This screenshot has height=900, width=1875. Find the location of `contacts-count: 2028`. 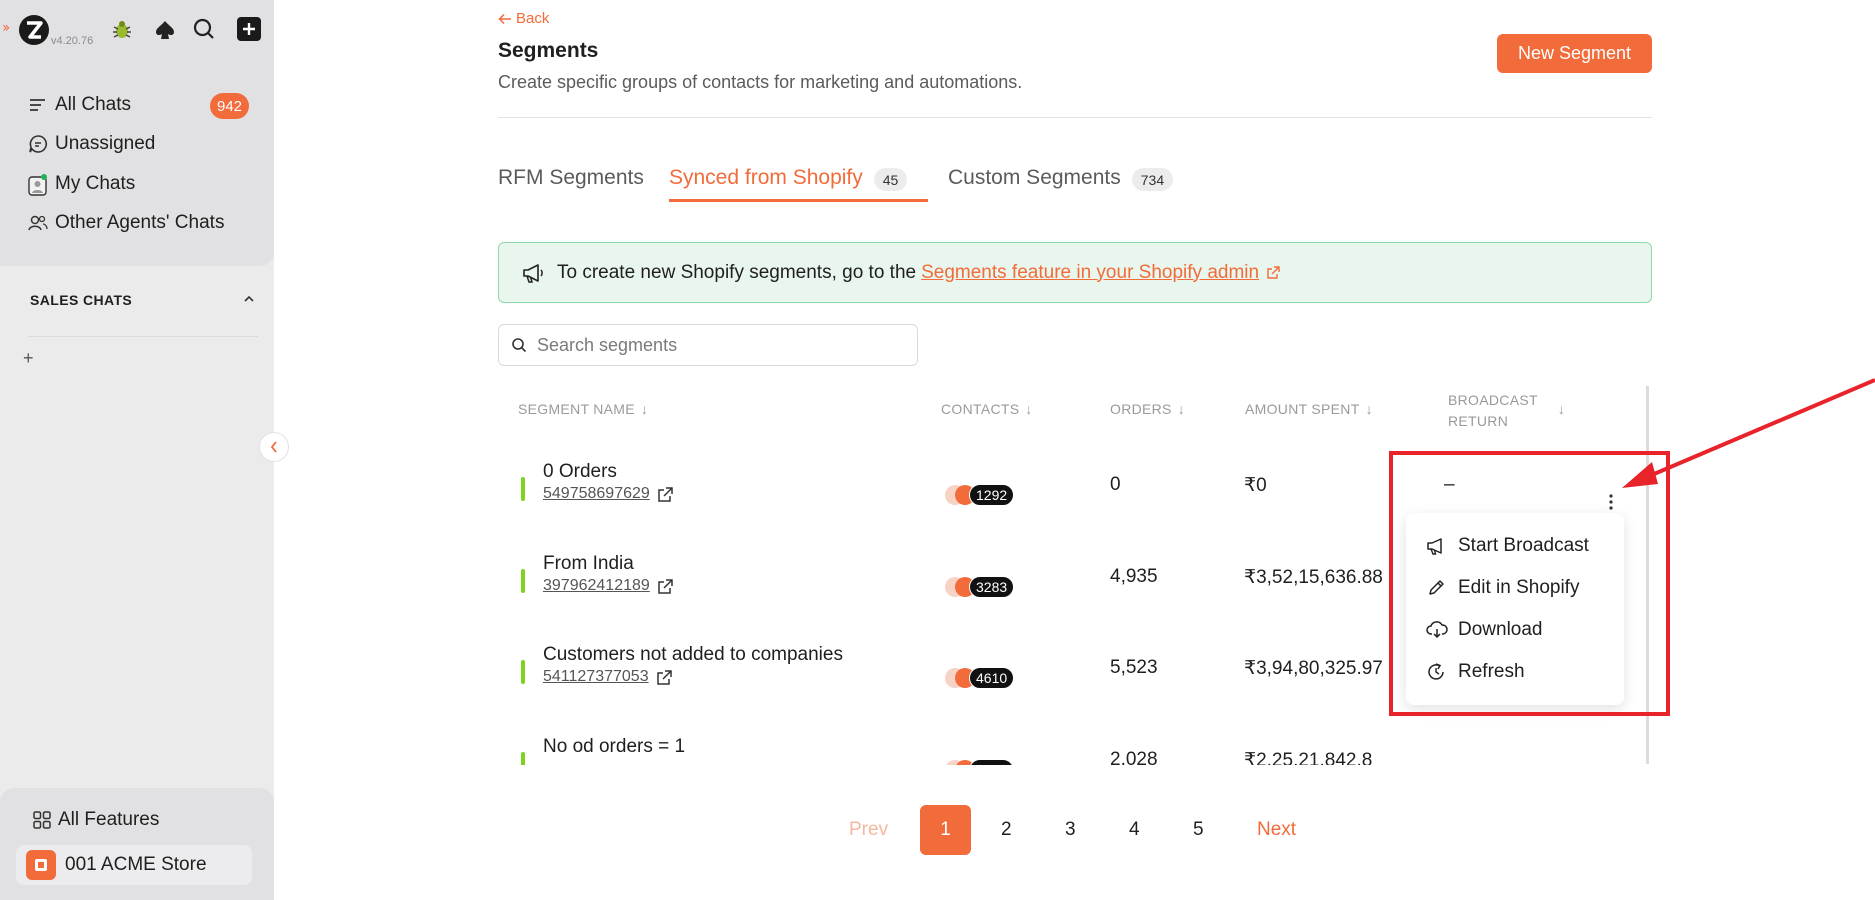

contacts-count: 2028 is located at coordinates (992, 762).